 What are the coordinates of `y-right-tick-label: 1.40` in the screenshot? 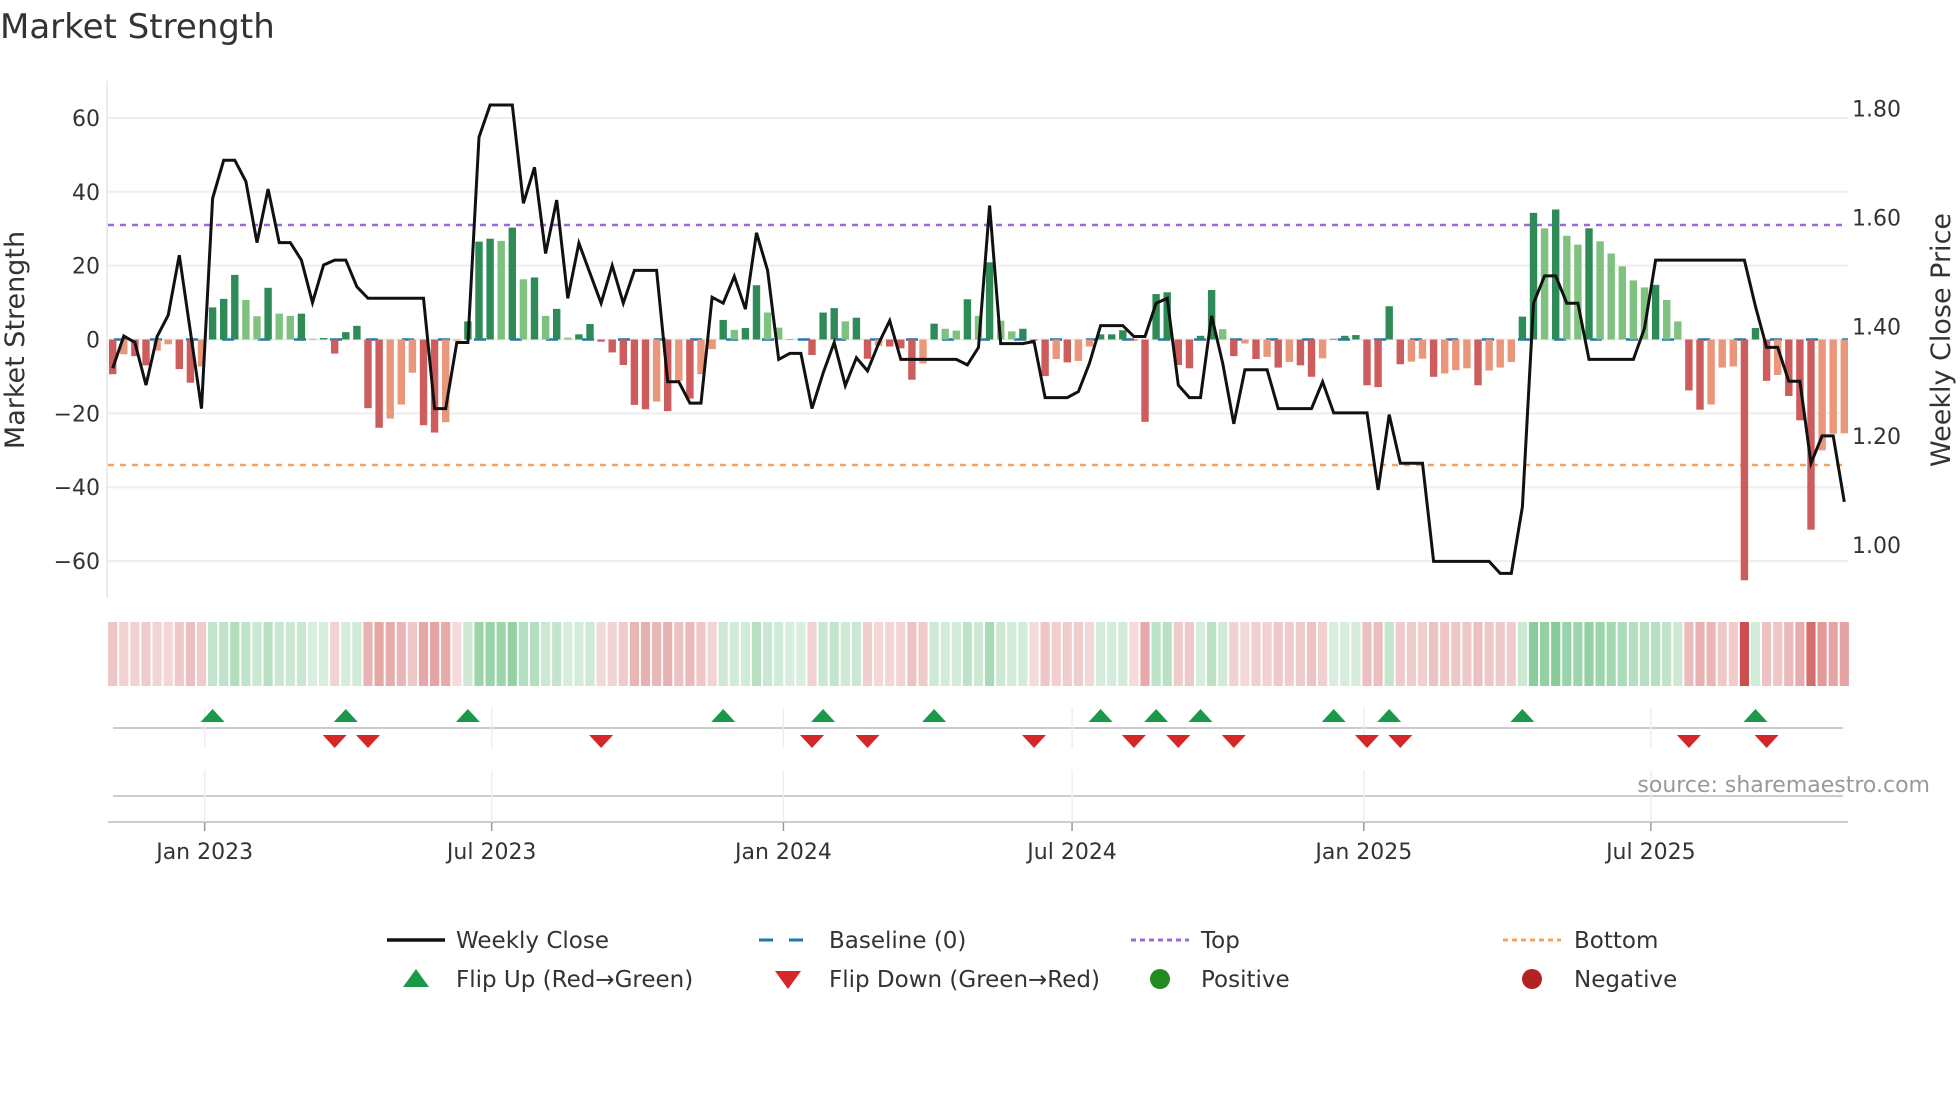 It's located at (1876, 328).